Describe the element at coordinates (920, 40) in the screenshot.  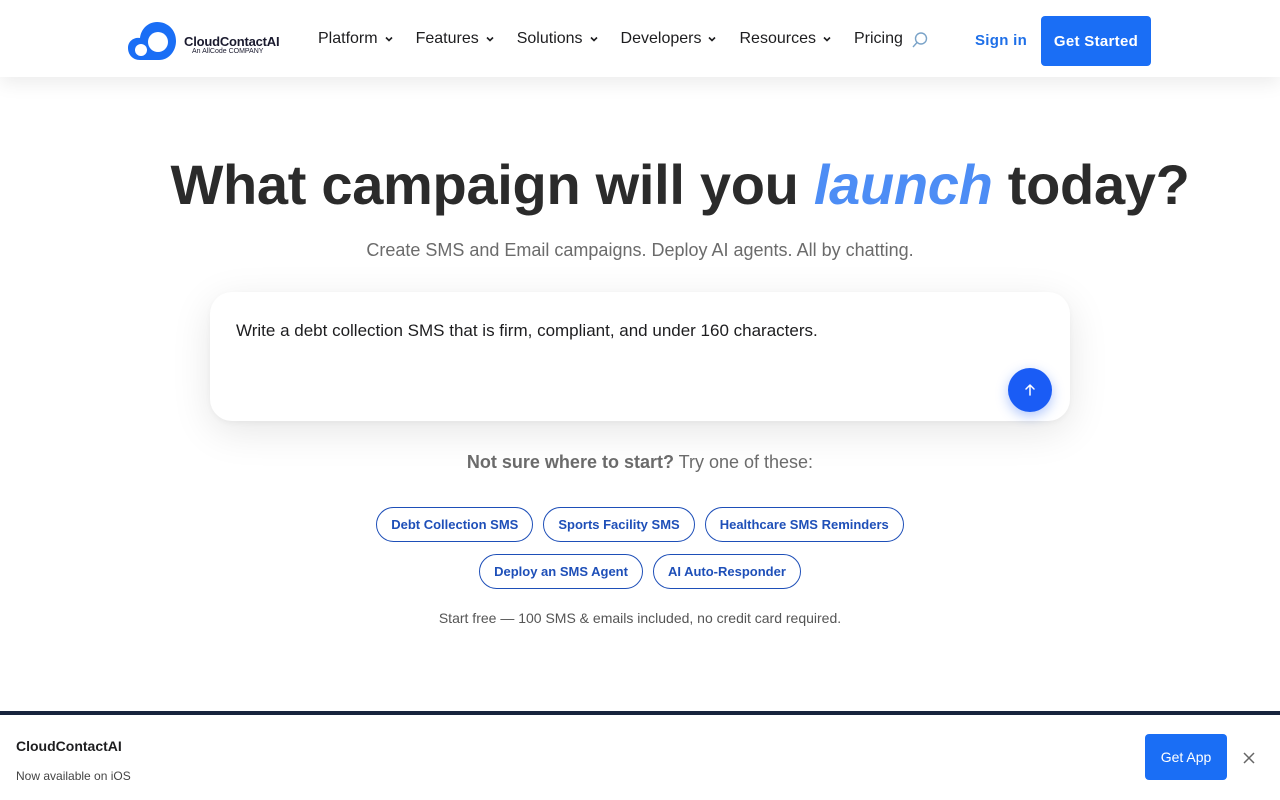
I see `search-icon` at that location.